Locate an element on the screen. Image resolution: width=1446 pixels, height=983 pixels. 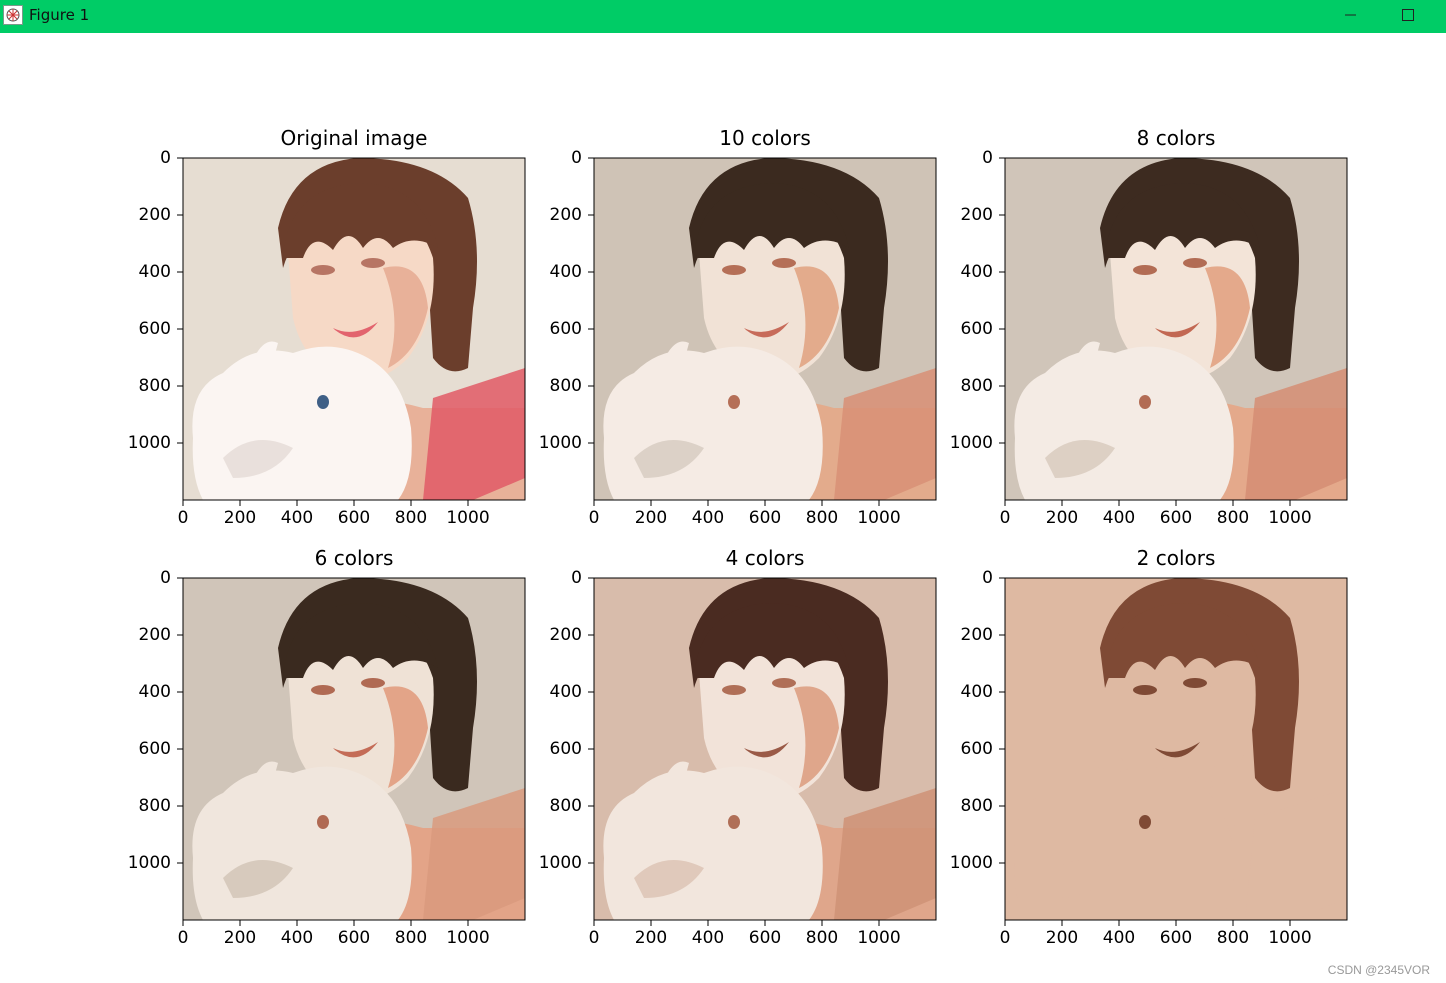
close-button is located at coordinates (1441, 16).